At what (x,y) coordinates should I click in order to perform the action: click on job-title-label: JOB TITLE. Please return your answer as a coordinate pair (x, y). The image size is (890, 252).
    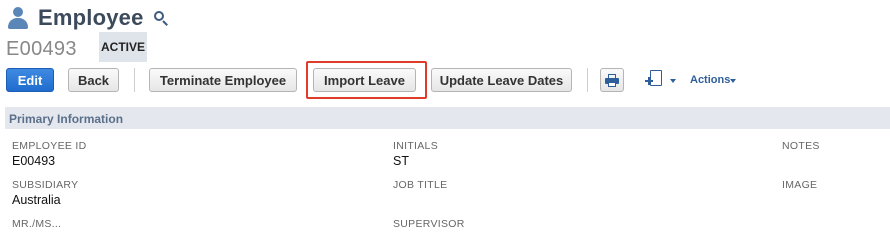
    Looking at the image, I should click on (420, 185).